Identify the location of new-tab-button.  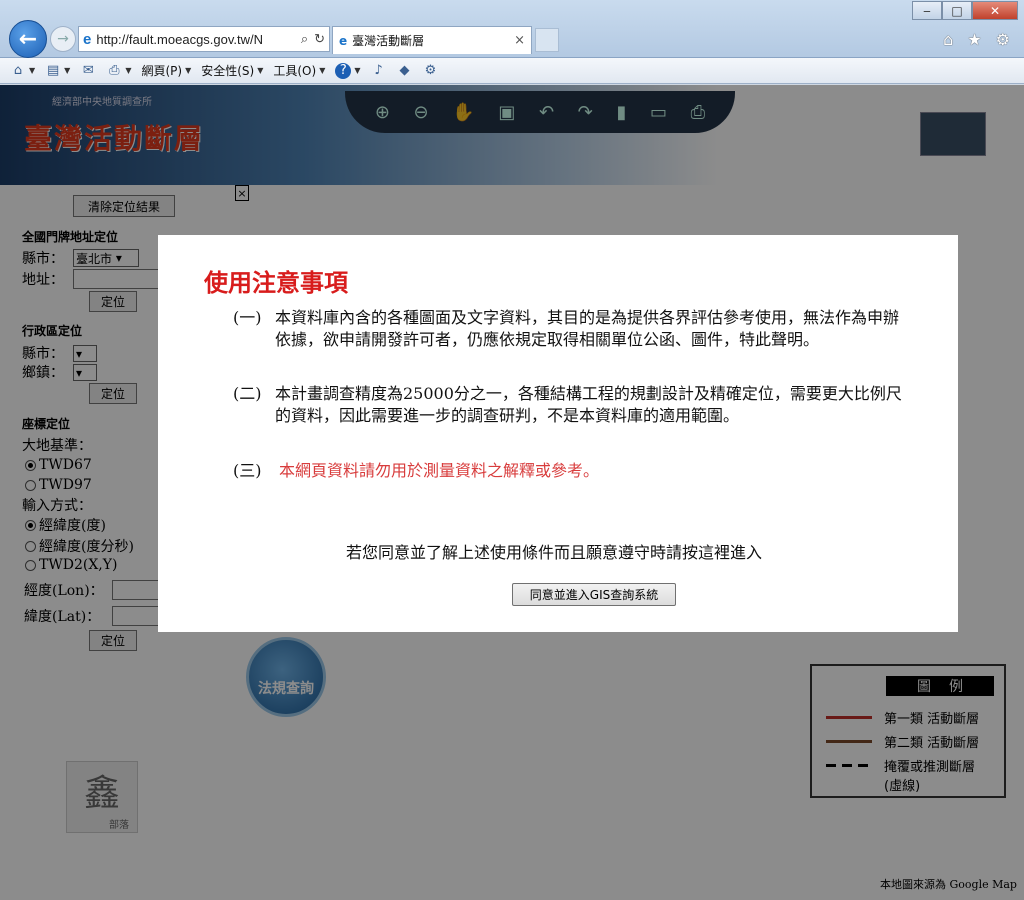
(547, 40).